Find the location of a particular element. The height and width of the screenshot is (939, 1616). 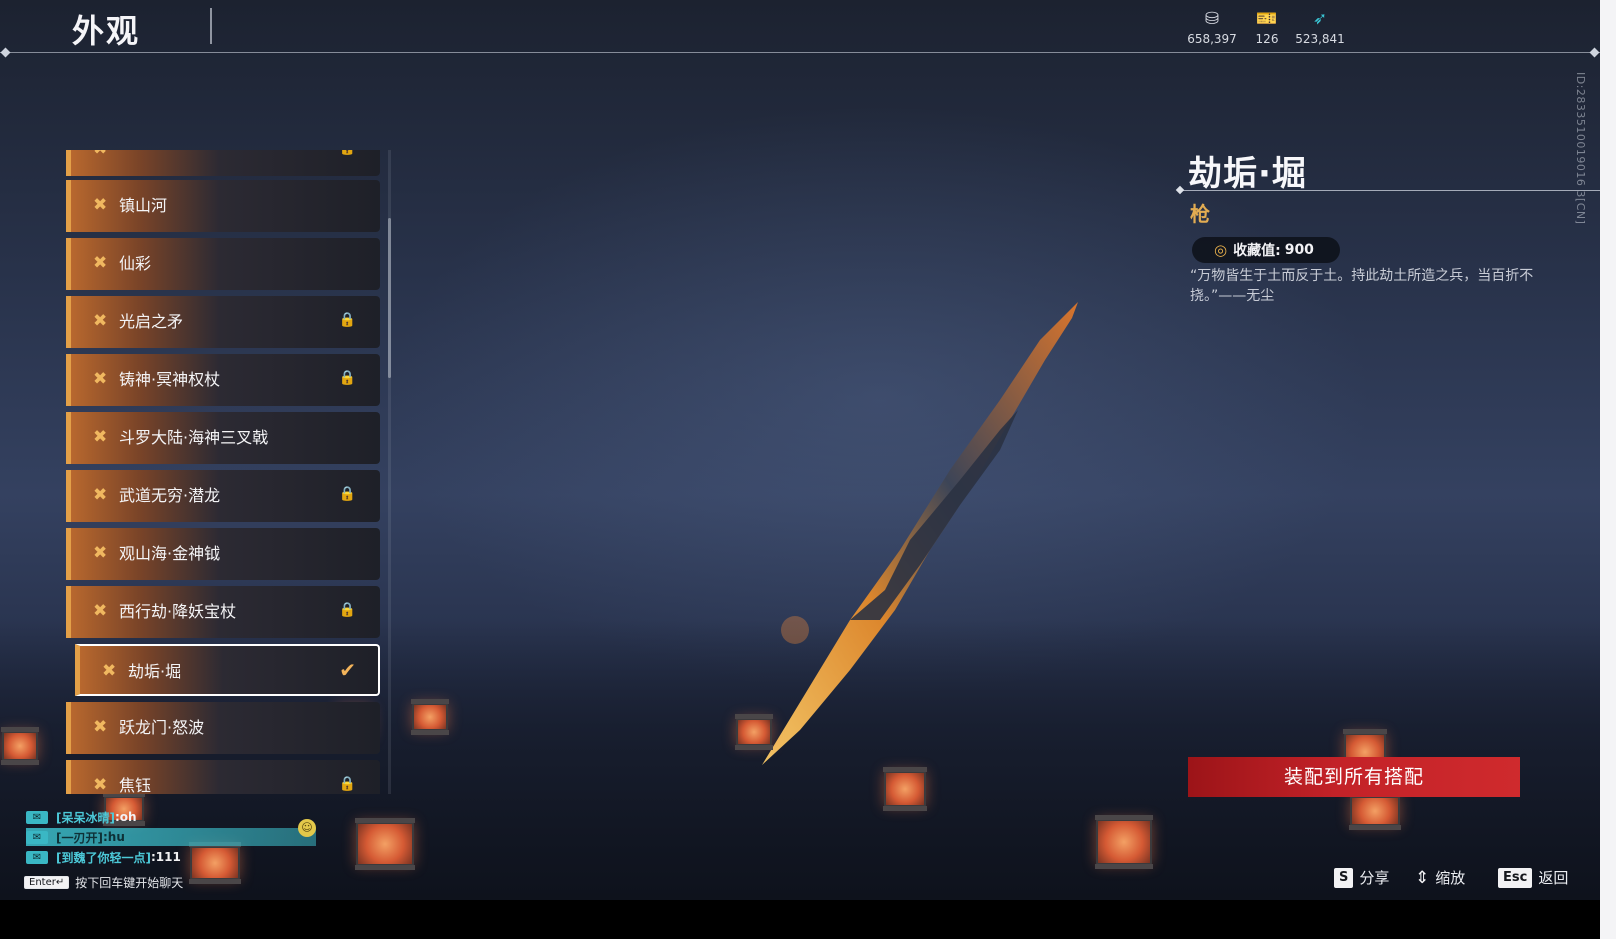

item-label: 光启之矛 is located at coordinates (151, 321).